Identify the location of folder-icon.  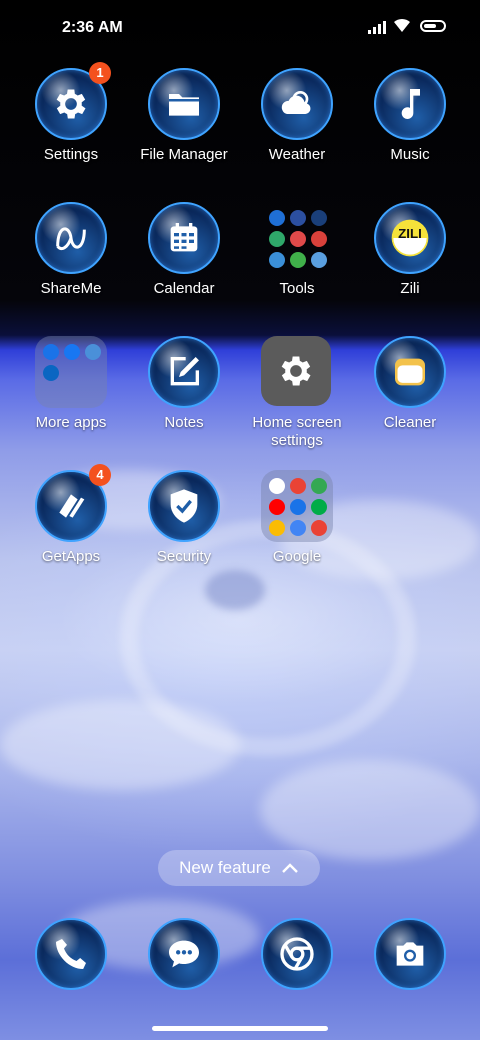
(184, 104).